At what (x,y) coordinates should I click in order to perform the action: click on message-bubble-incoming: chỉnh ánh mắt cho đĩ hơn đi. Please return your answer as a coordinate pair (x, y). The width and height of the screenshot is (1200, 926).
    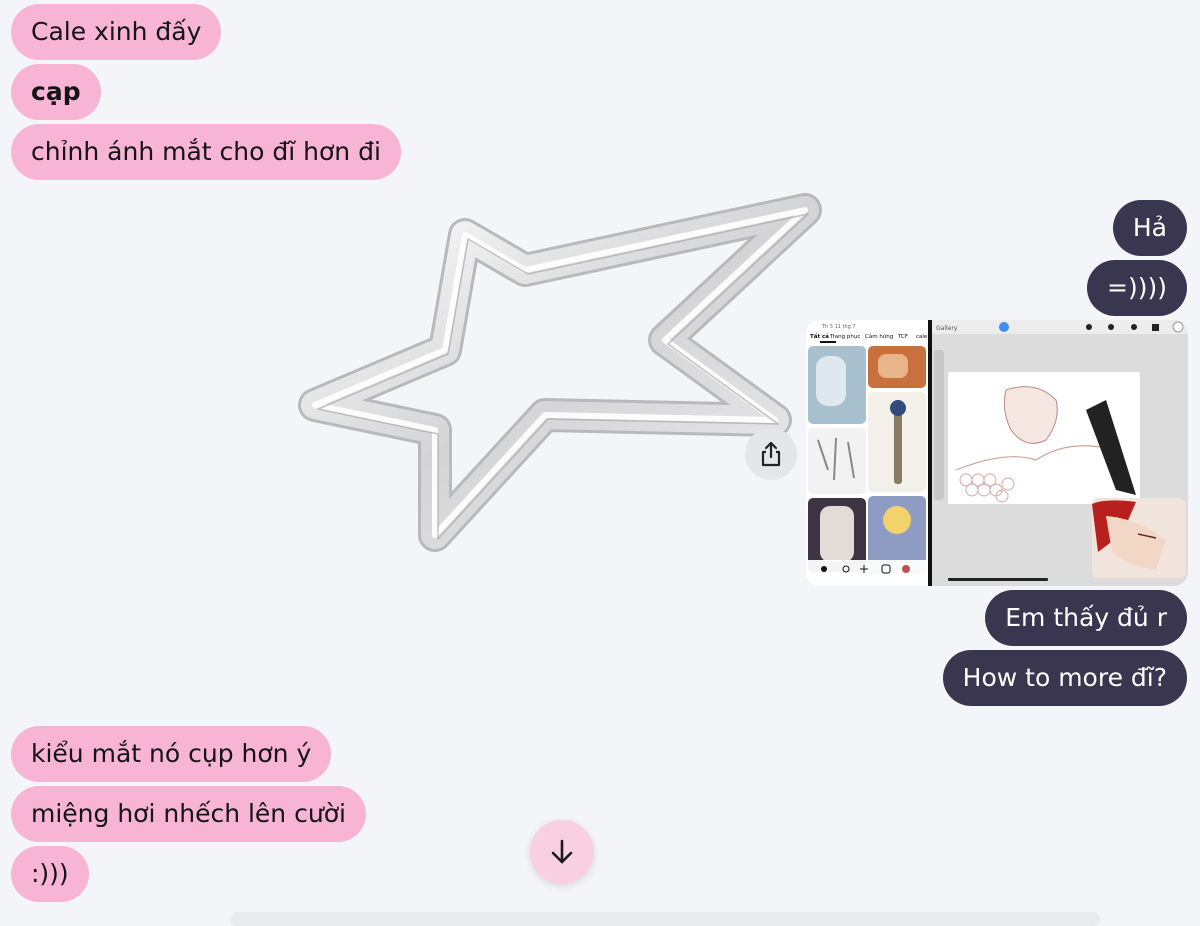
    Looking at the image, I should click on (206, 152).